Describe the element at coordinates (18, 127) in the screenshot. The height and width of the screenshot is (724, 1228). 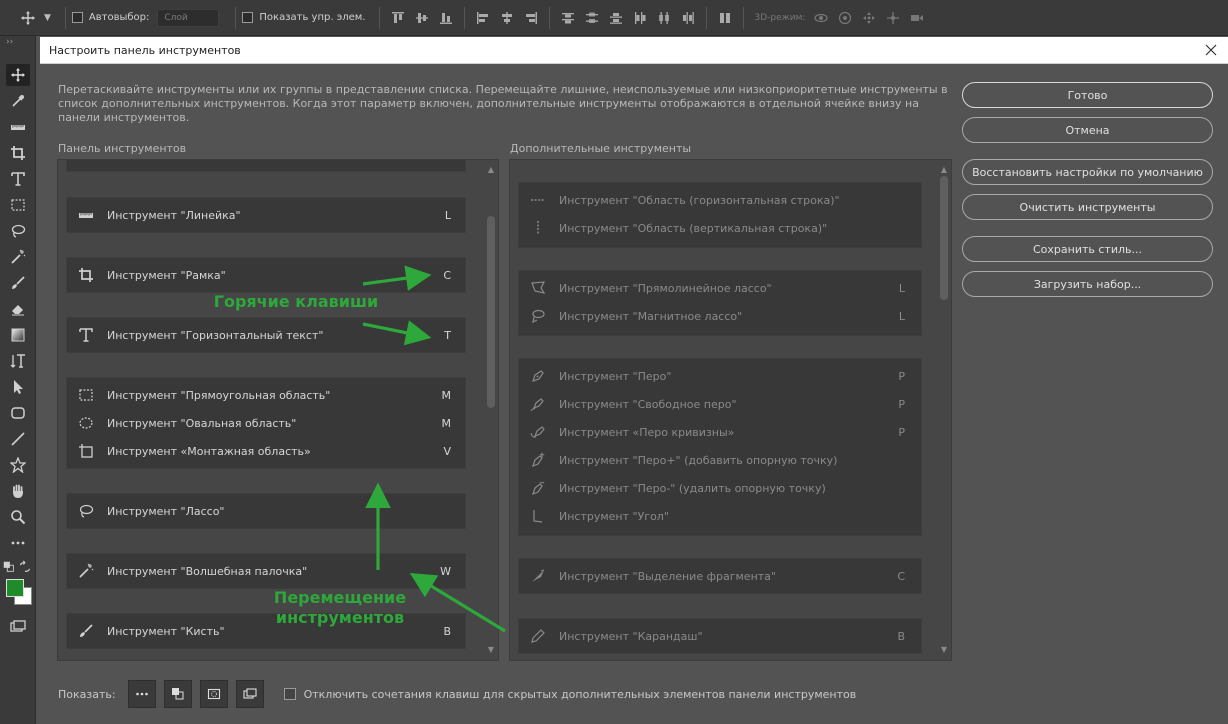
I see `ruler-tool-icon` at that location.